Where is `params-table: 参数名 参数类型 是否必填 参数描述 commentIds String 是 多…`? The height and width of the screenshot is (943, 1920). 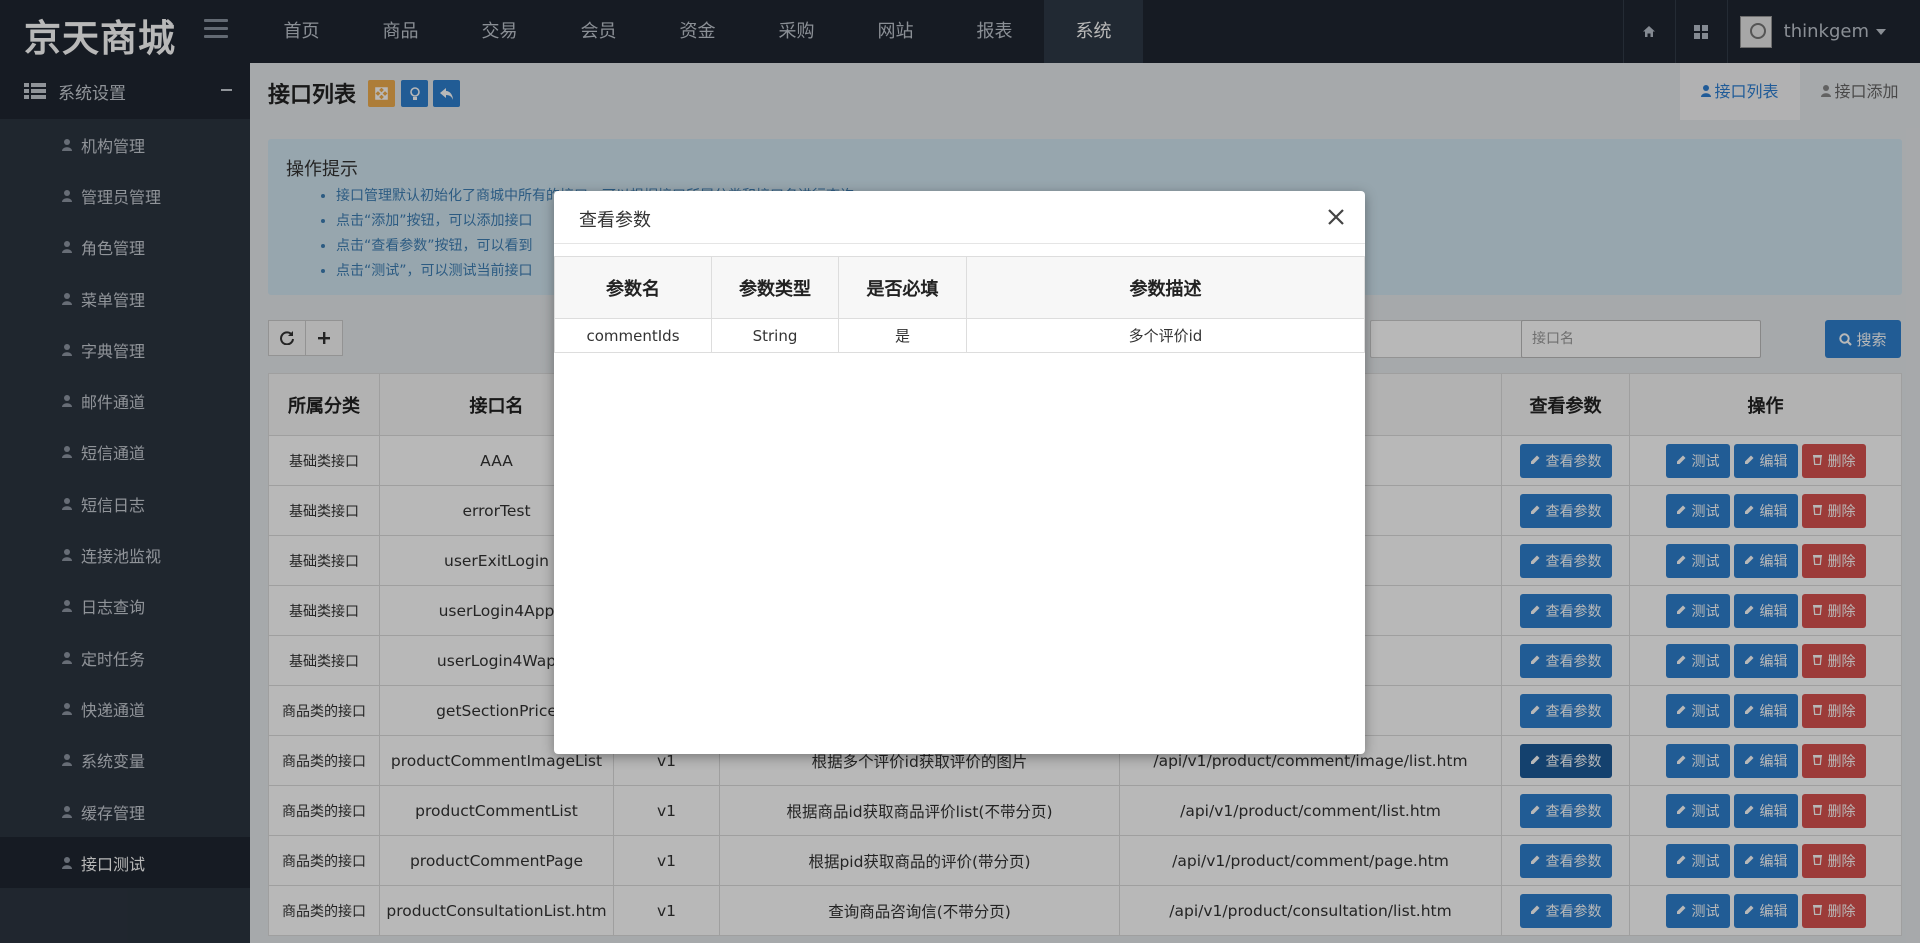
params-table: 参数名 参数类型 是否必填 参数描述 commentIds String 是 多… is located at coordinates (959, 304).